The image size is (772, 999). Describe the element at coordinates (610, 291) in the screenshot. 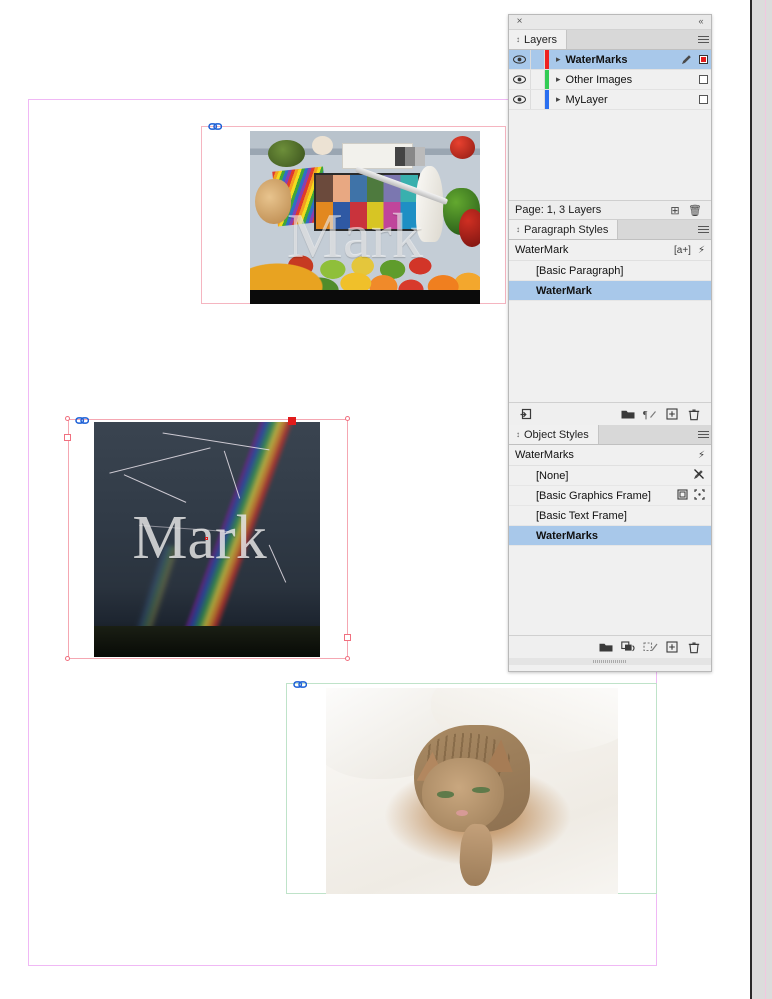

I see `paragraph-style-watermark: WaterMark` at that location.